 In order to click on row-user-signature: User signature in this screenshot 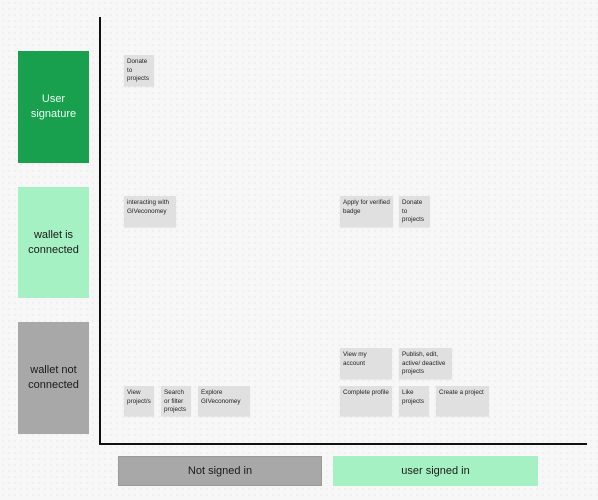, I will do `click(53, 107)`.